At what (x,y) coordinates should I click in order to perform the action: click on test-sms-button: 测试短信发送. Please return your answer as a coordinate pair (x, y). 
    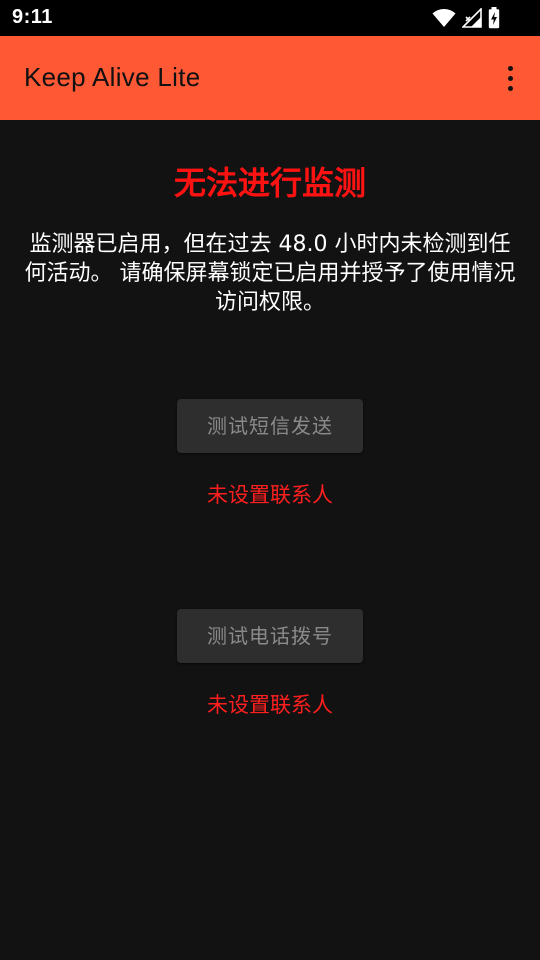
    Looking at the image, I should click on (270, 426).